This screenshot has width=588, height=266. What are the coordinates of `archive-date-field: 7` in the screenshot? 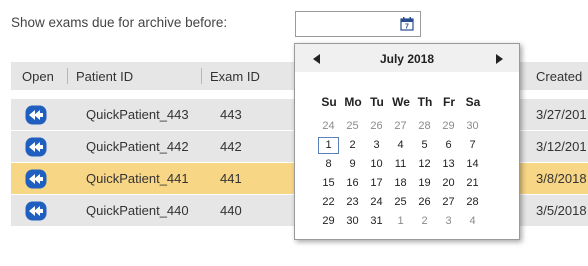 It's located at (358, 24).